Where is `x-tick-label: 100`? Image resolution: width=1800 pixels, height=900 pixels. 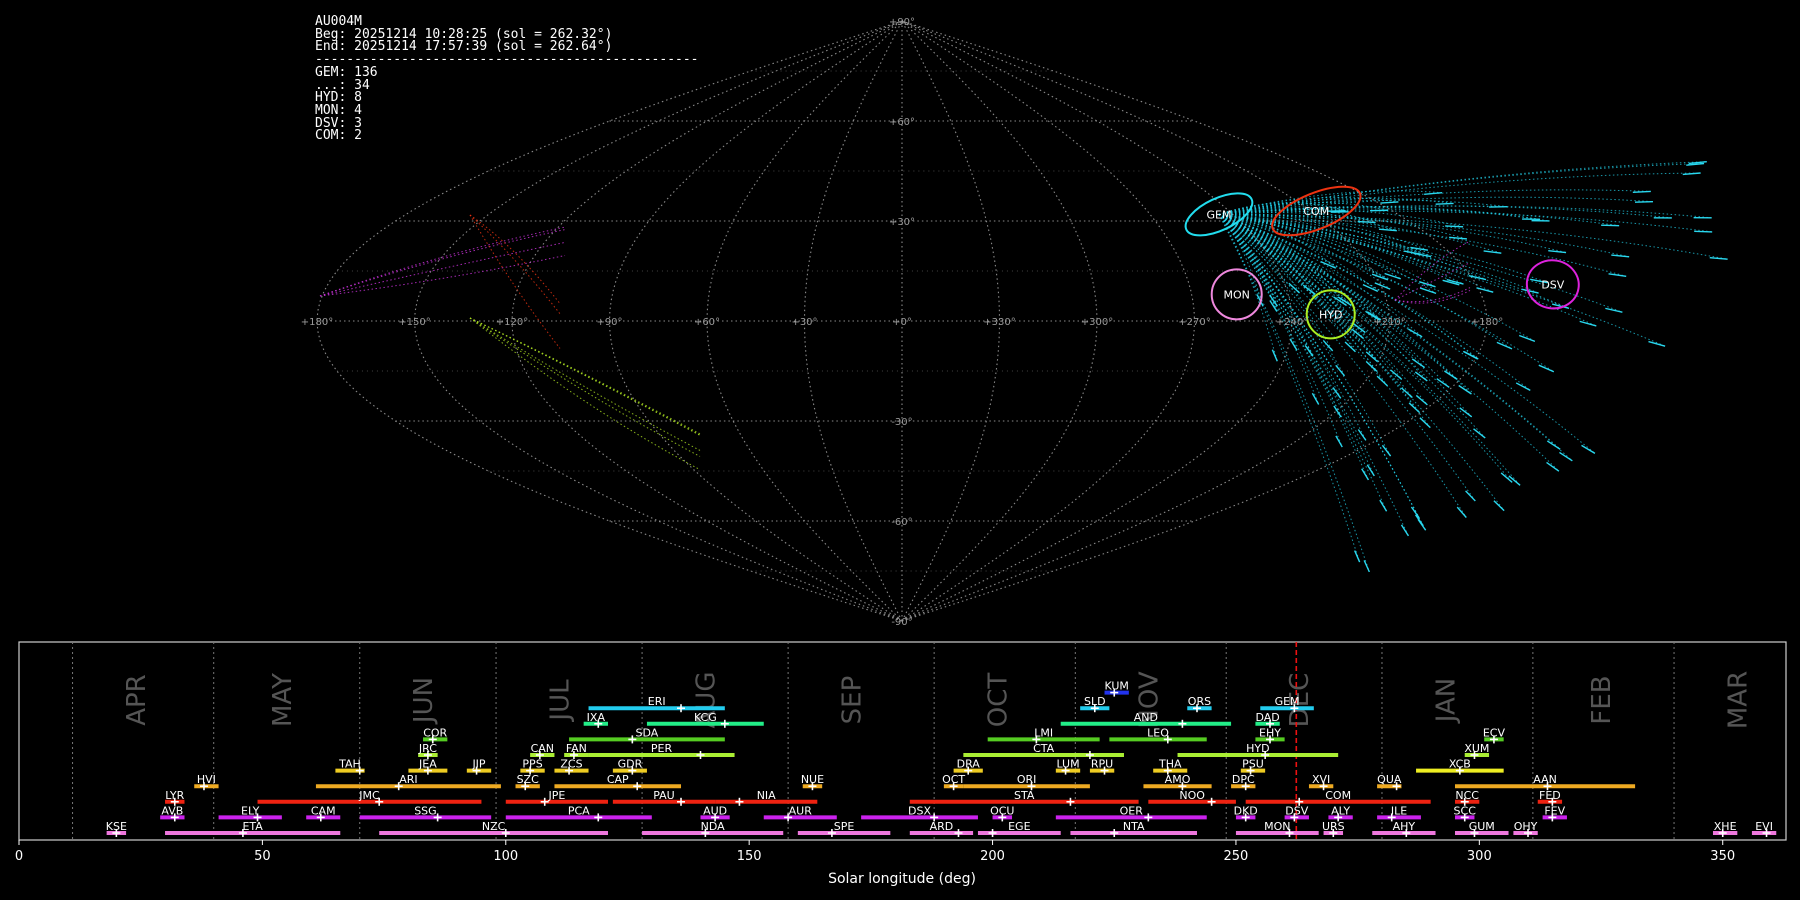 x-tick-label: 100 is located at coordinates (505, 856).